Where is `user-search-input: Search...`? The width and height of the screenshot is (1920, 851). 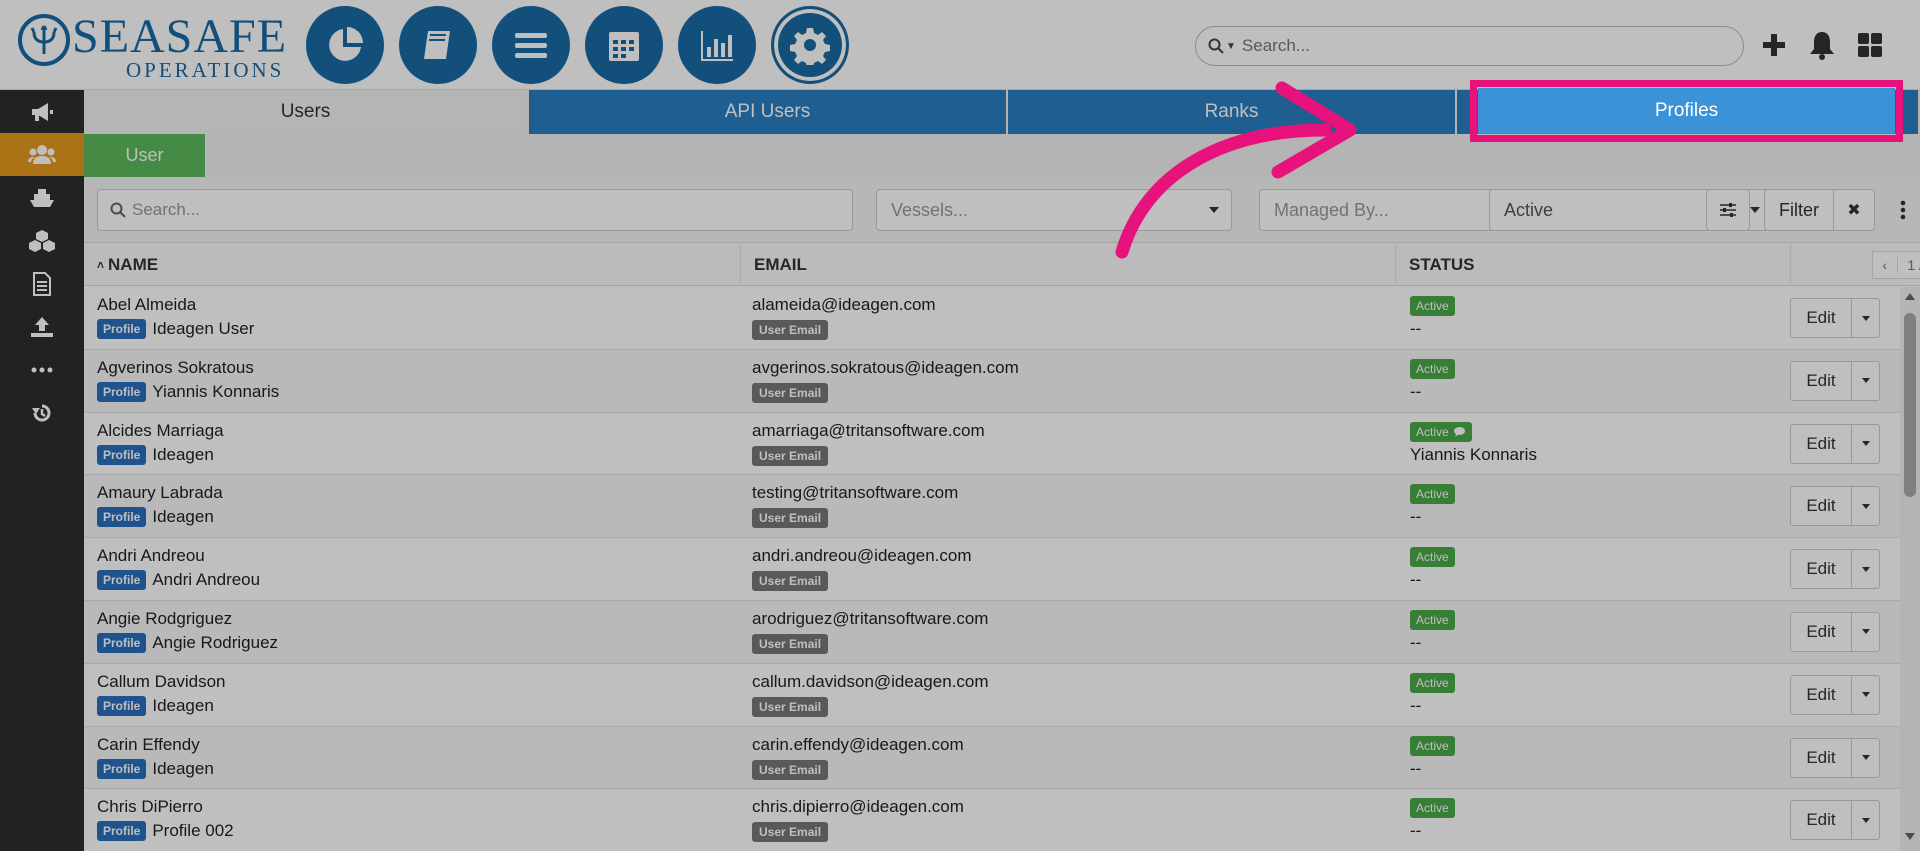 user-search-input: Search... is located at coordinates (475, 210).